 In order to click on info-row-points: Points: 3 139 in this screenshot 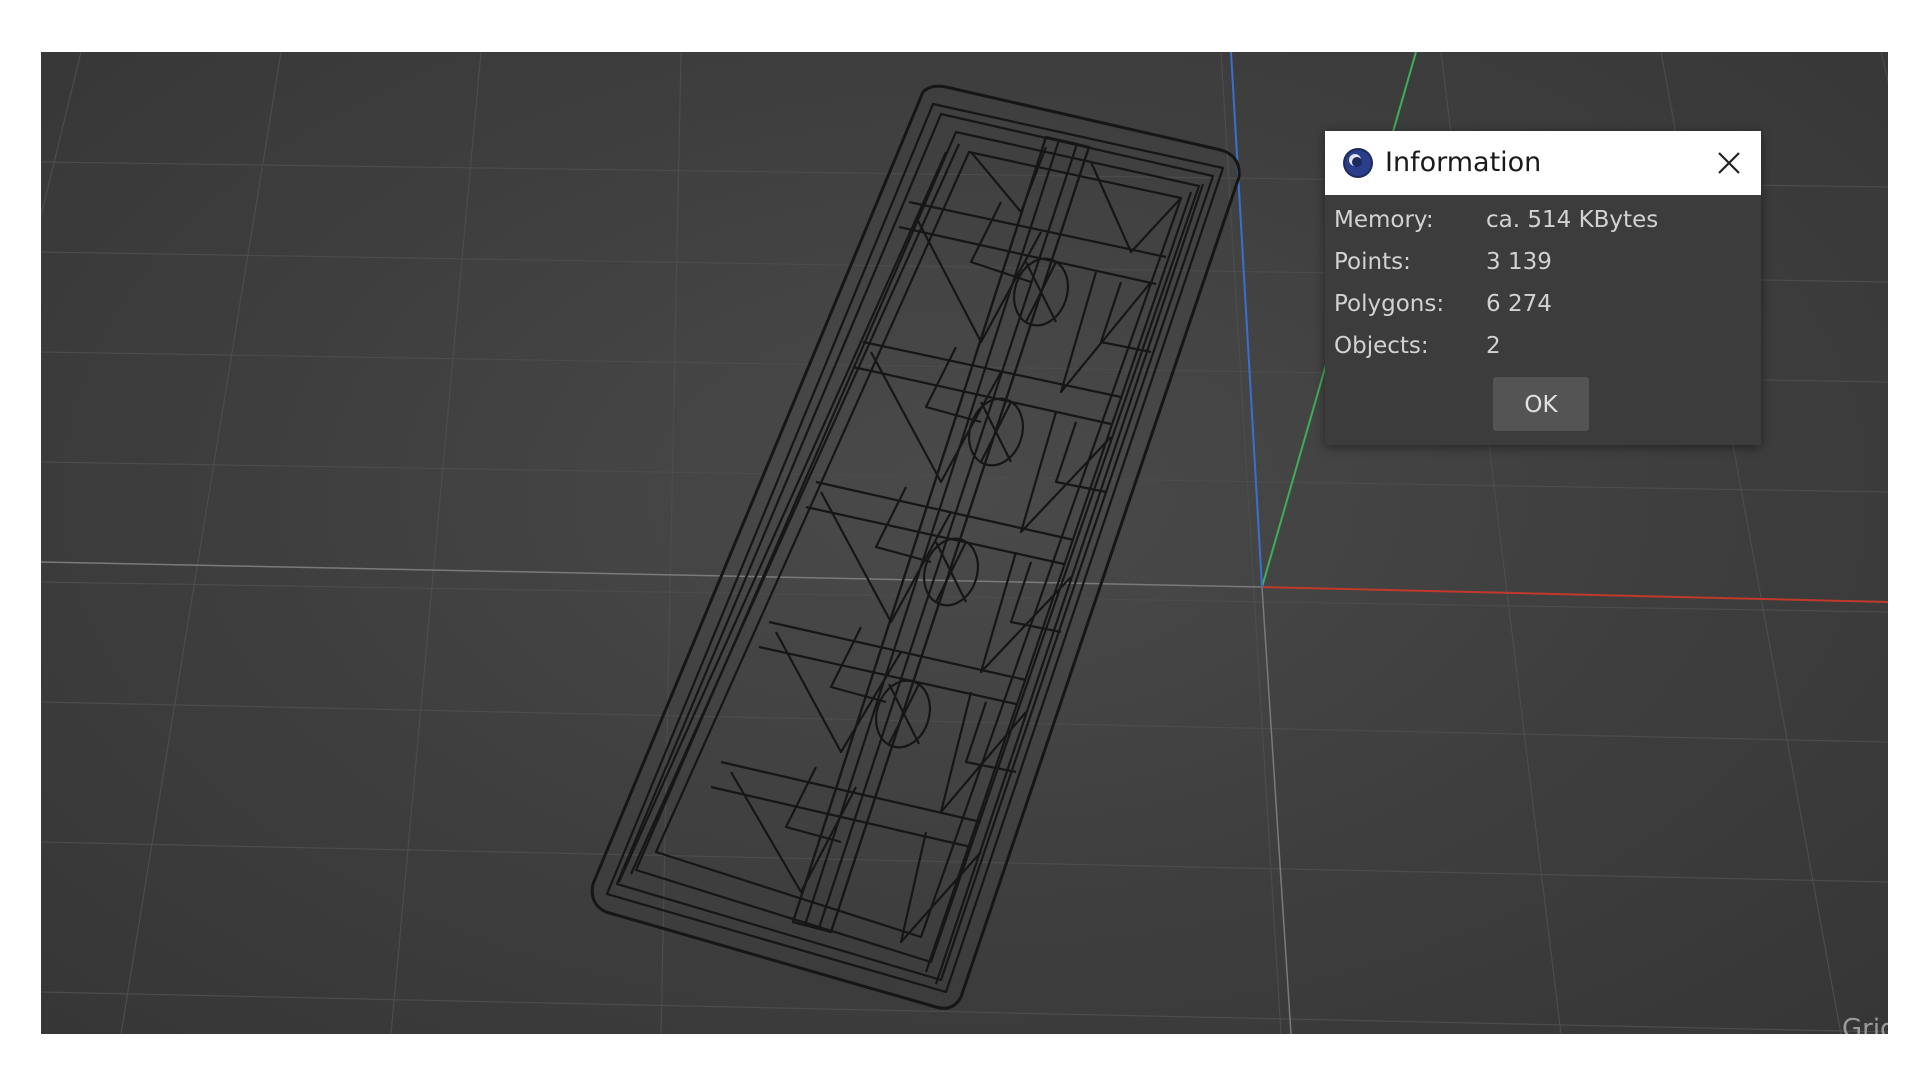, I will do `click(1544, 266)`.